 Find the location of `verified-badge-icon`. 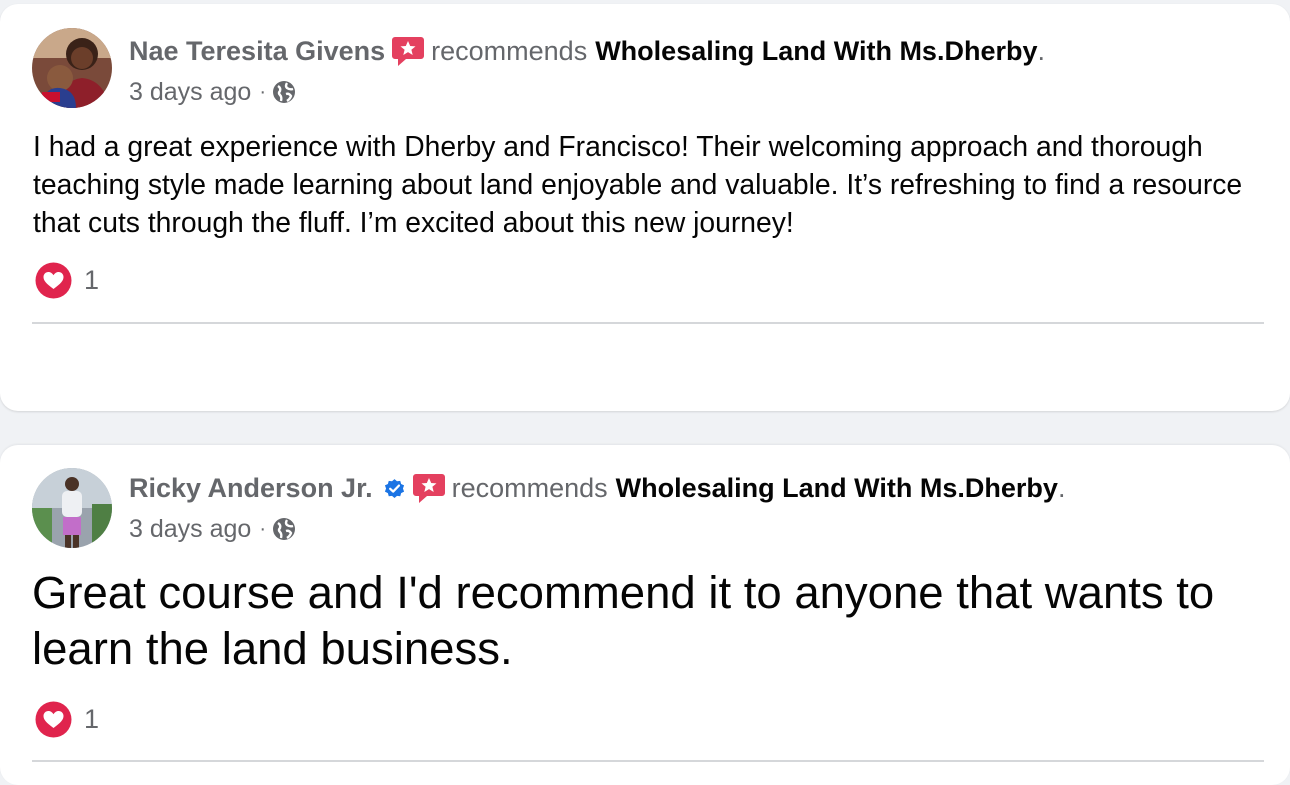

verified-badge-icon is located at coordinates (394, 488).